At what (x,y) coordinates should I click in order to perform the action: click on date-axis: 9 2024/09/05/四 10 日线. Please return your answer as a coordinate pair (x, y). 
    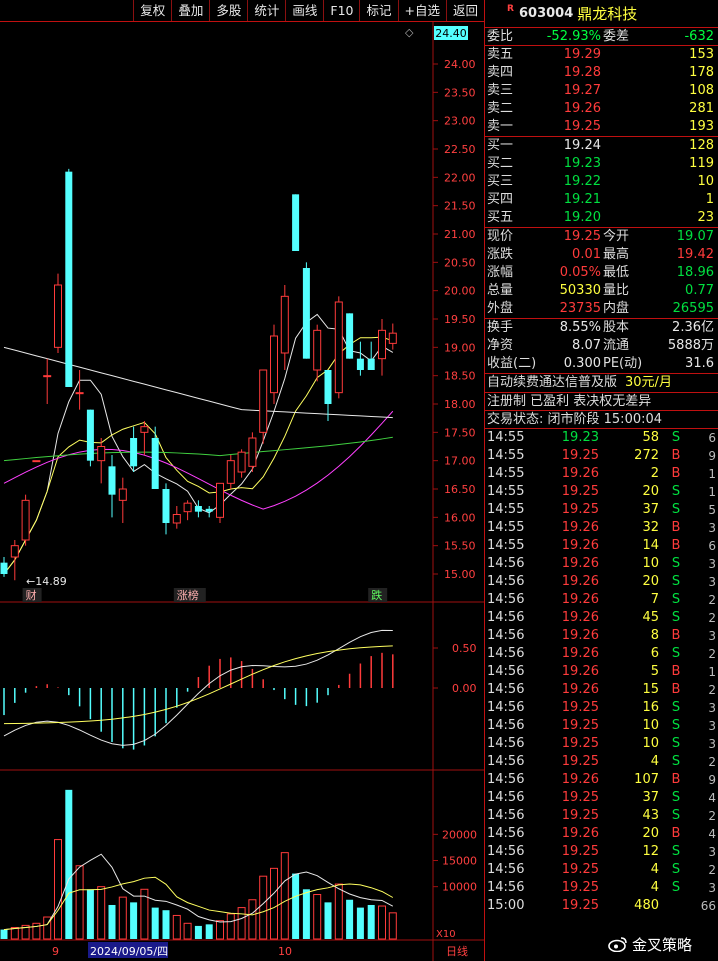
    Looking at the image, I should click on (260, 950).